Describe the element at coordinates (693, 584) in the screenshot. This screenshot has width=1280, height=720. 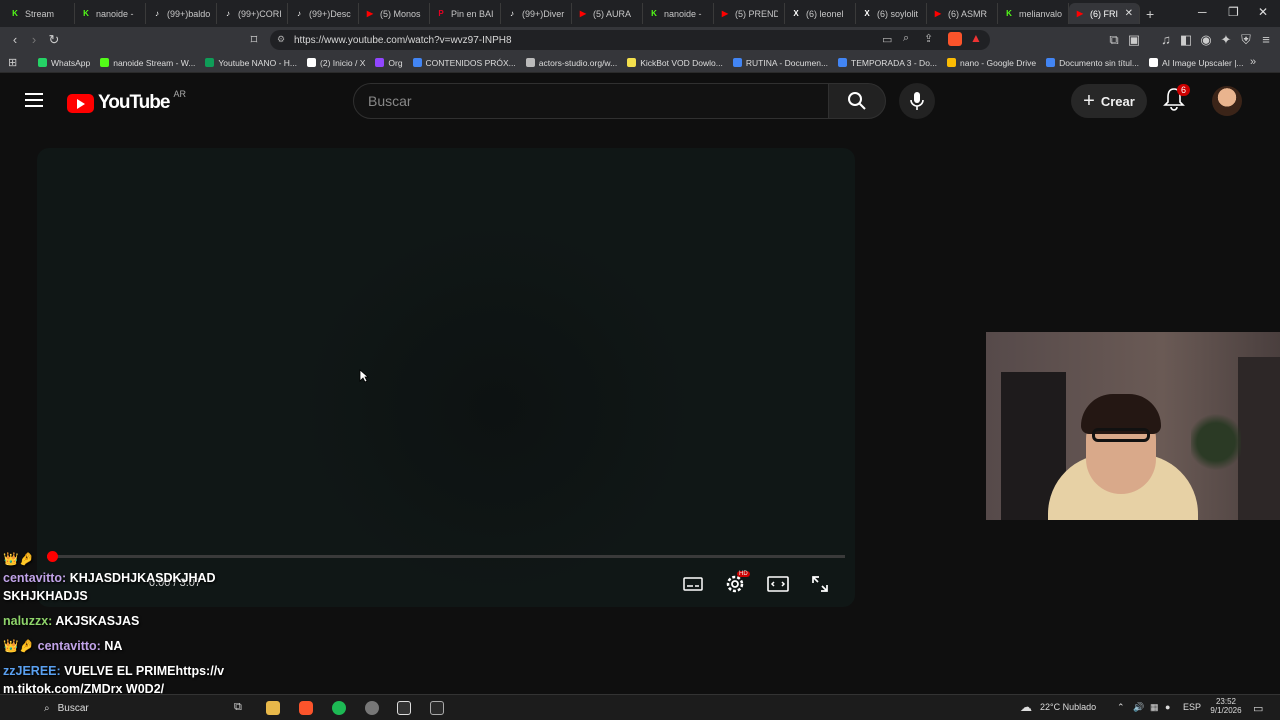
I see `subtitles-button` at that location.